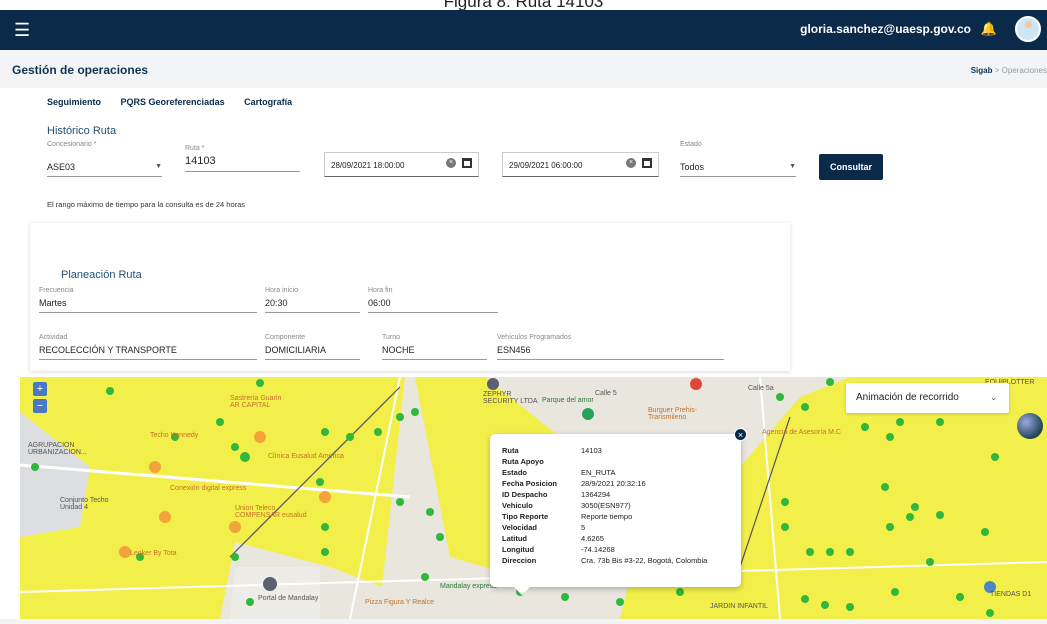 Image resolution: width=1047 pixels, height=624 pixels. I want to click on popup-pointer, so click(522, 591).